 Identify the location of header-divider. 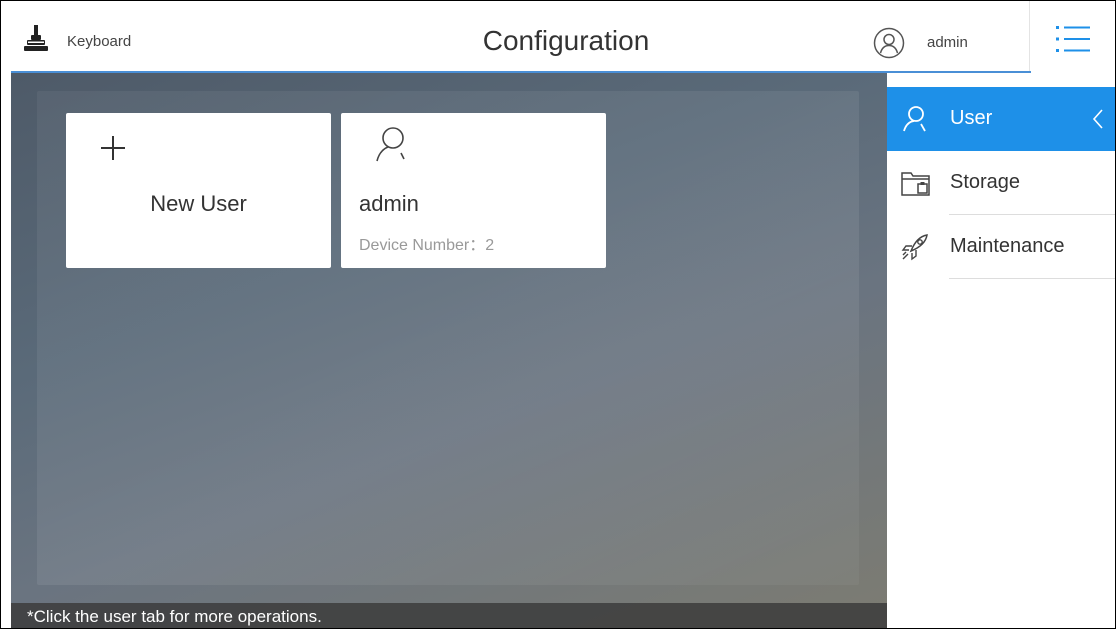
(1029, 36).